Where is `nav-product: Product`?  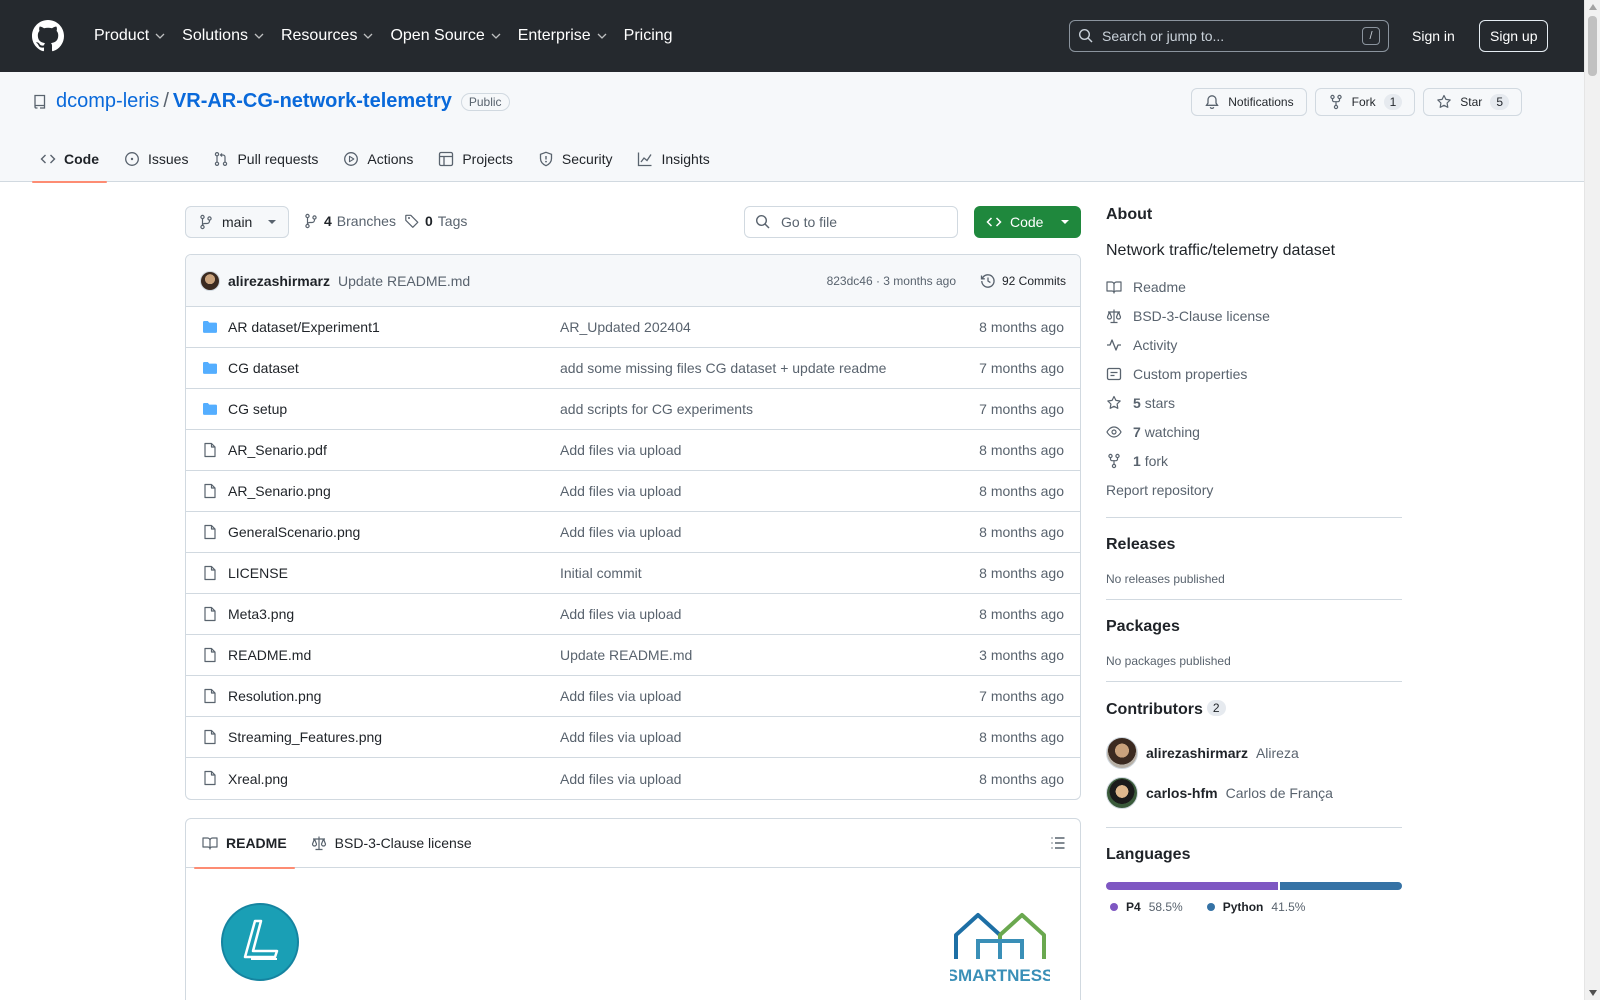
nav-product: Product is located at coordinates (130, 36).